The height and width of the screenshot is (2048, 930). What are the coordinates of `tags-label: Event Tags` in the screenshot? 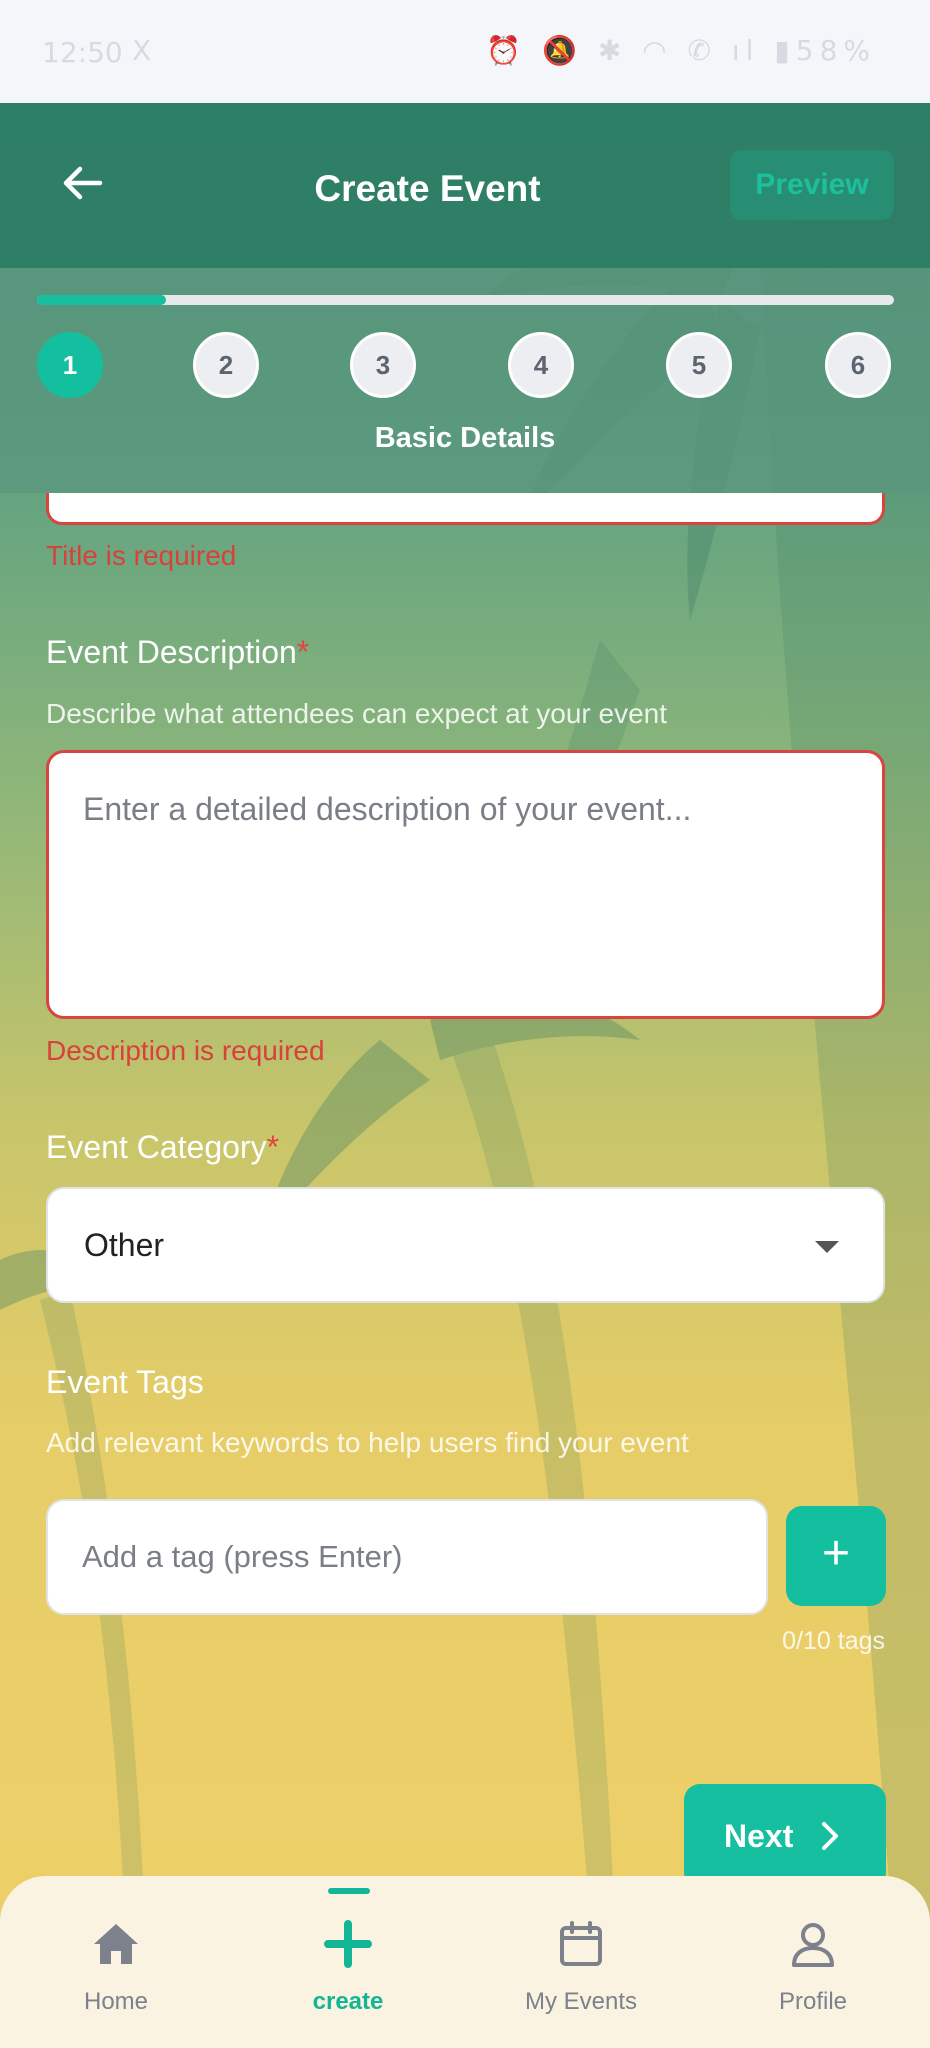 It's located at (125, 1382).